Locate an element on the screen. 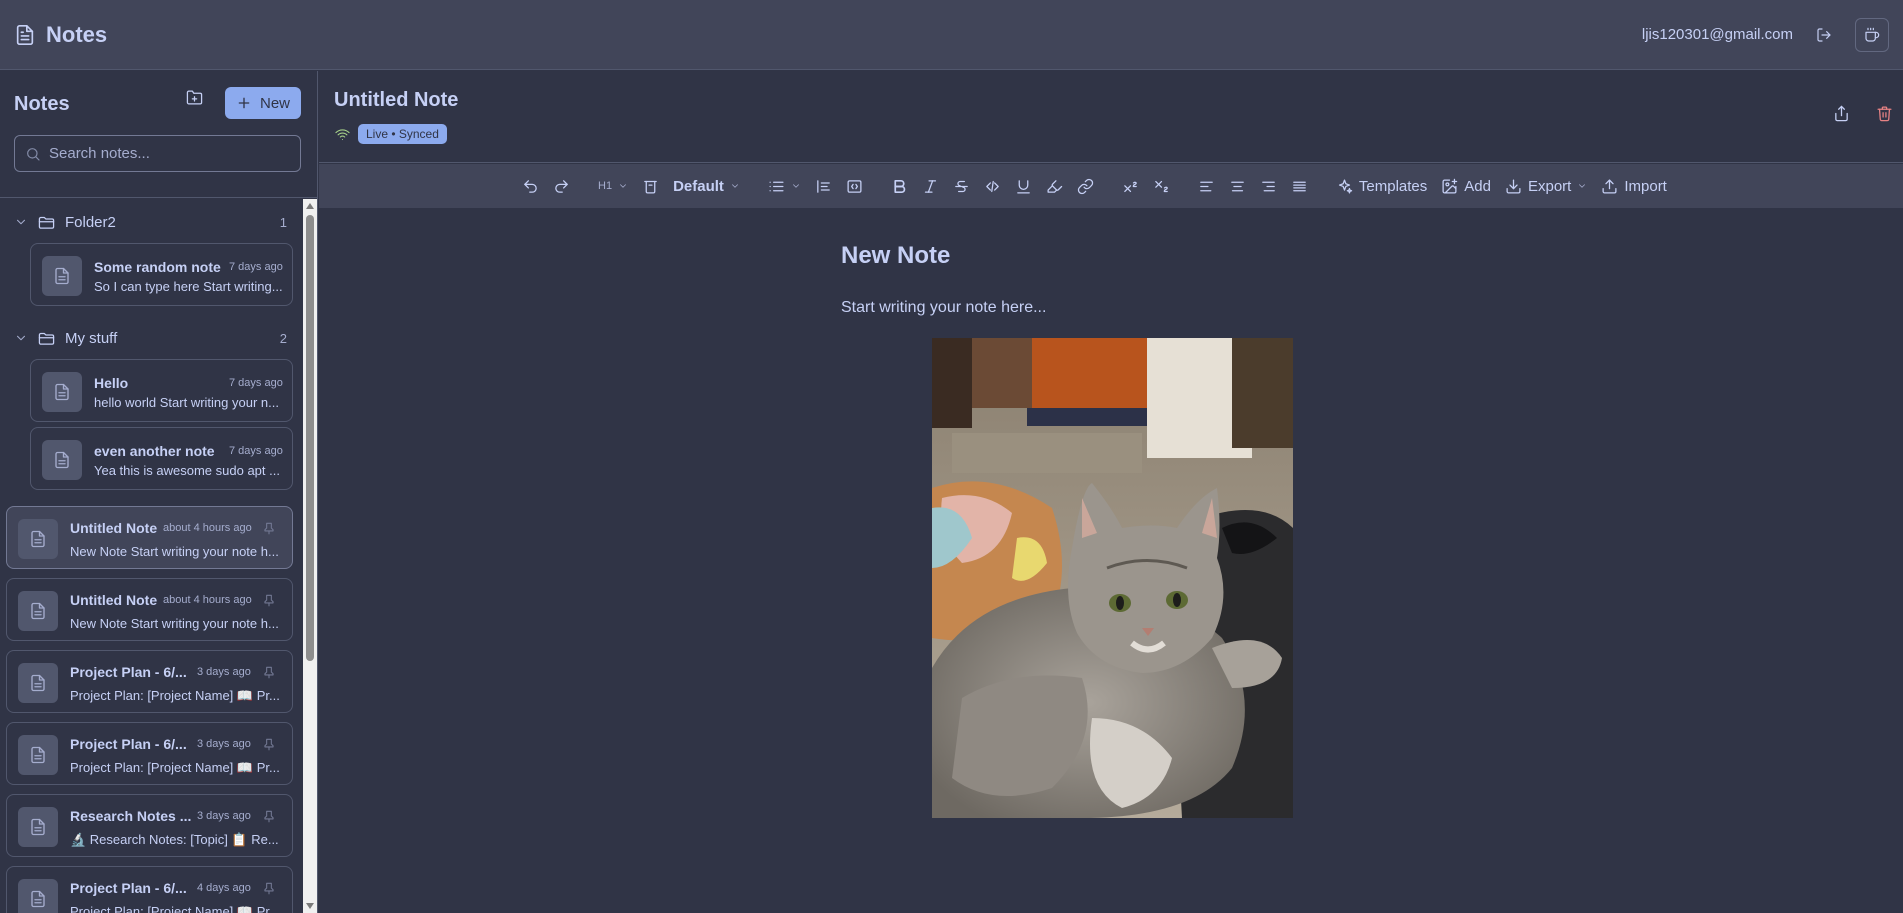 The image size is (1903, 913). heading-select: H1 is located at coordinates (613, 186).